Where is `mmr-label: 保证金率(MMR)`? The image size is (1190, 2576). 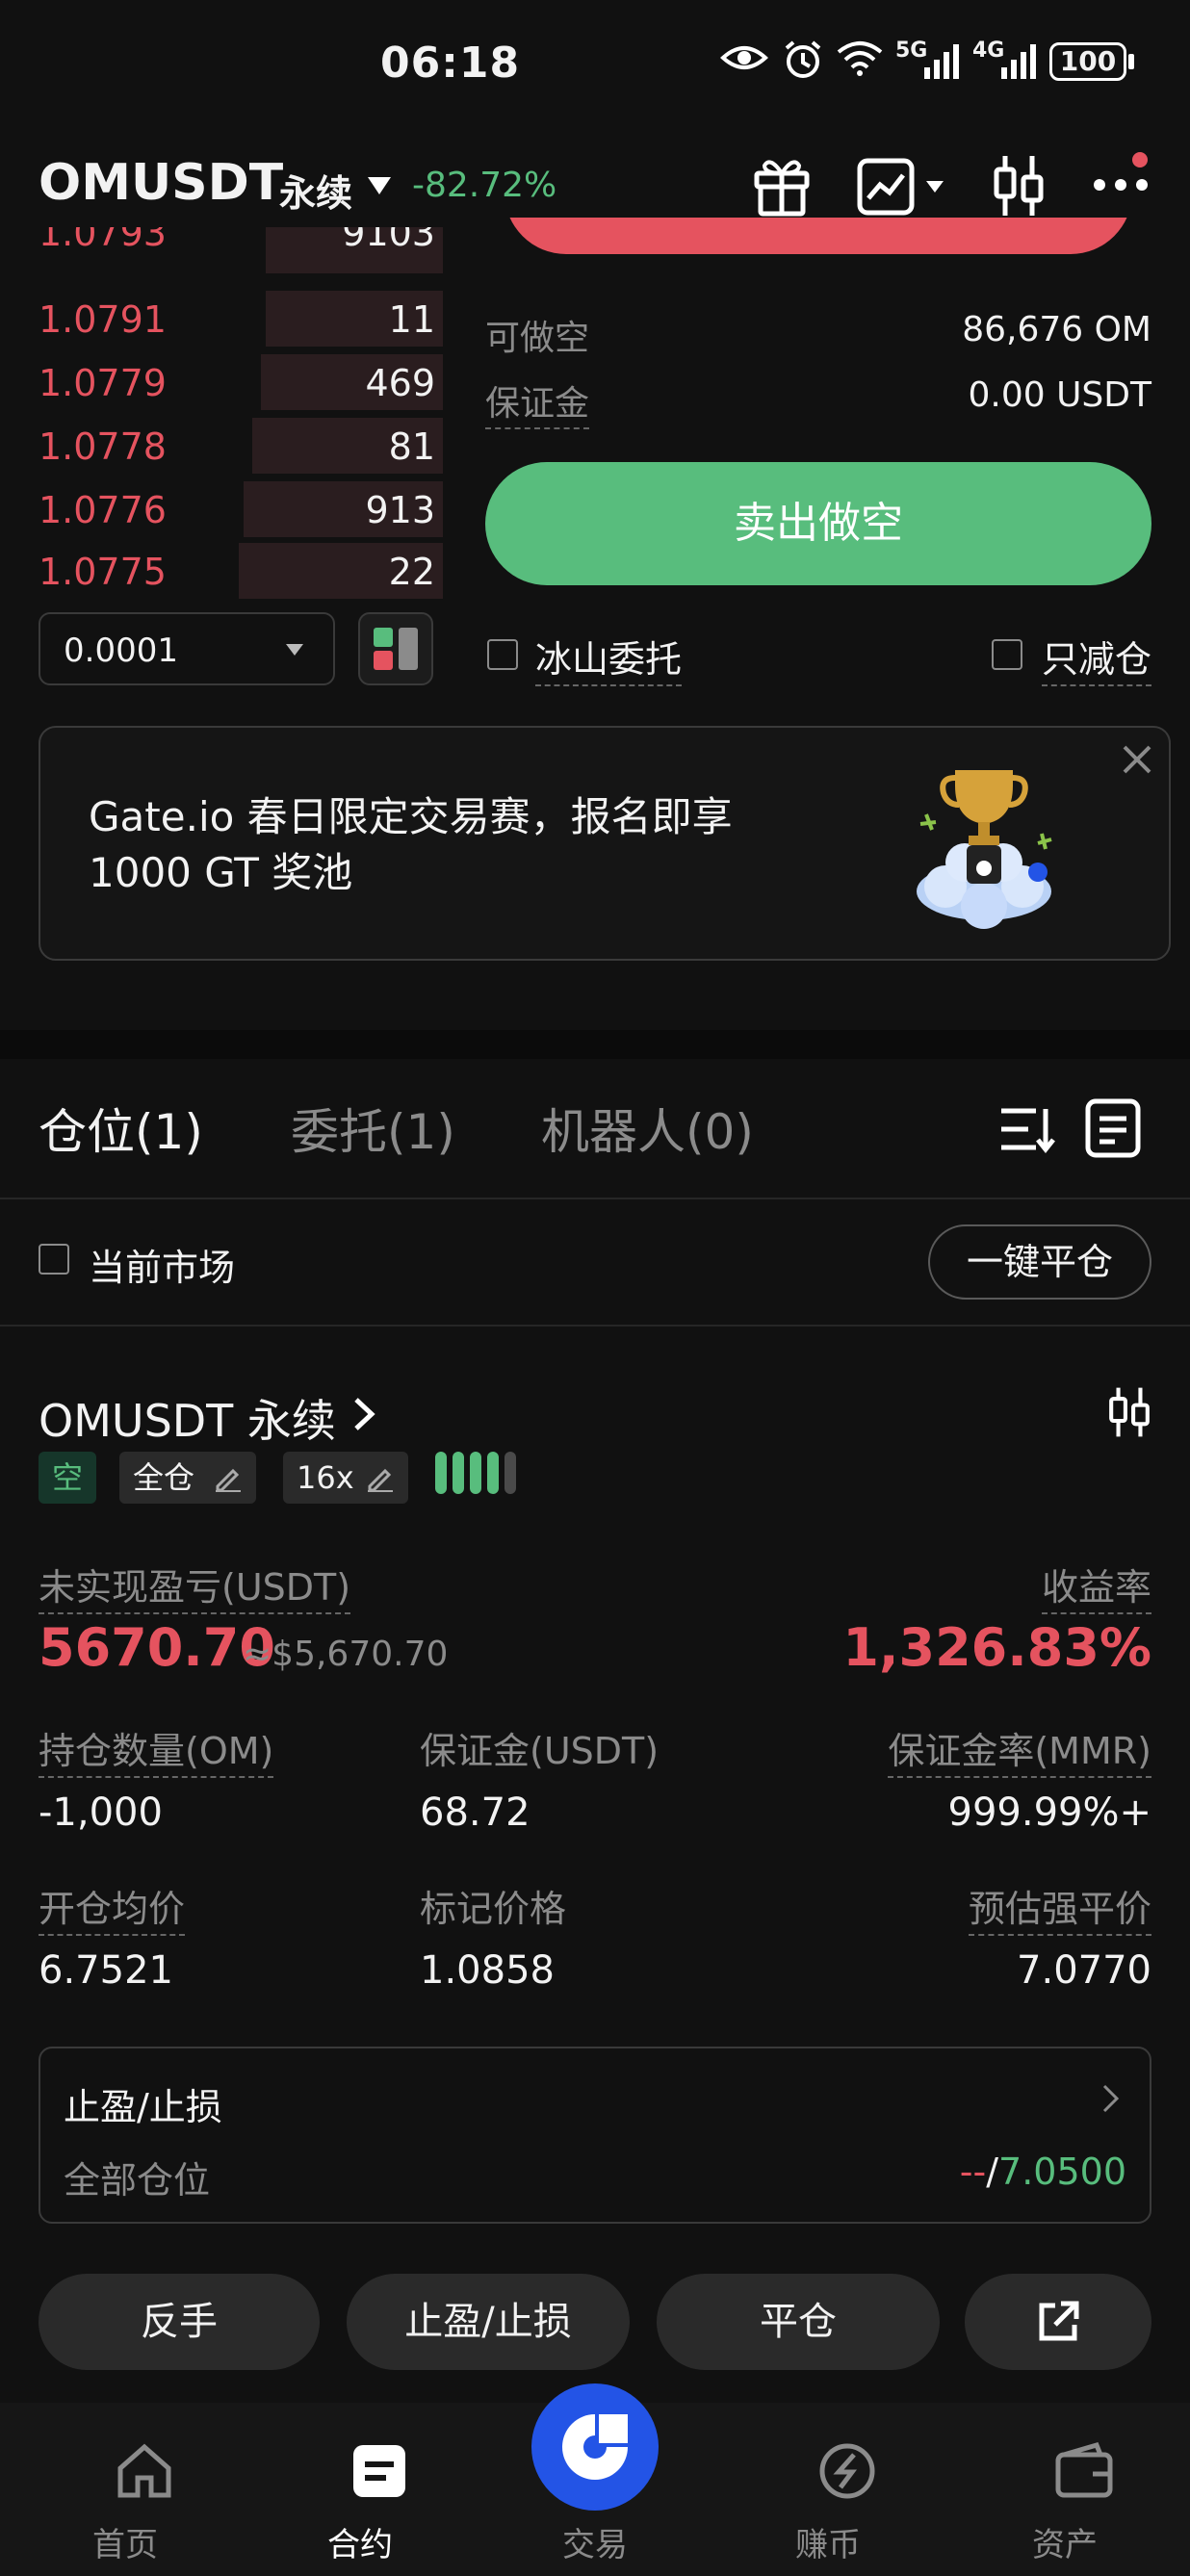 mmr-label: 保证金率(MMR) is located at coordinates (1020, 1750).